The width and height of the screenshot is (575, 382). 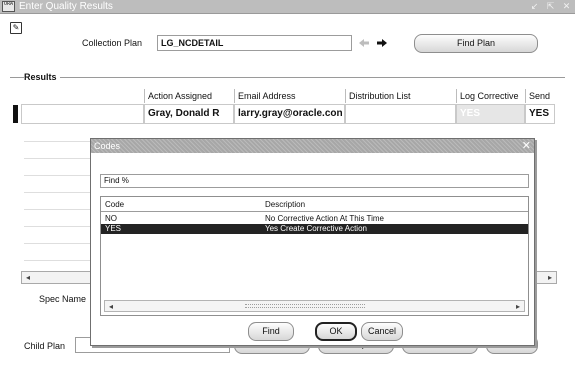 What do you see at coordinates (285, 204) in the screenshot?
I see `description-column-header: Description` at bounding box center [285, 204].